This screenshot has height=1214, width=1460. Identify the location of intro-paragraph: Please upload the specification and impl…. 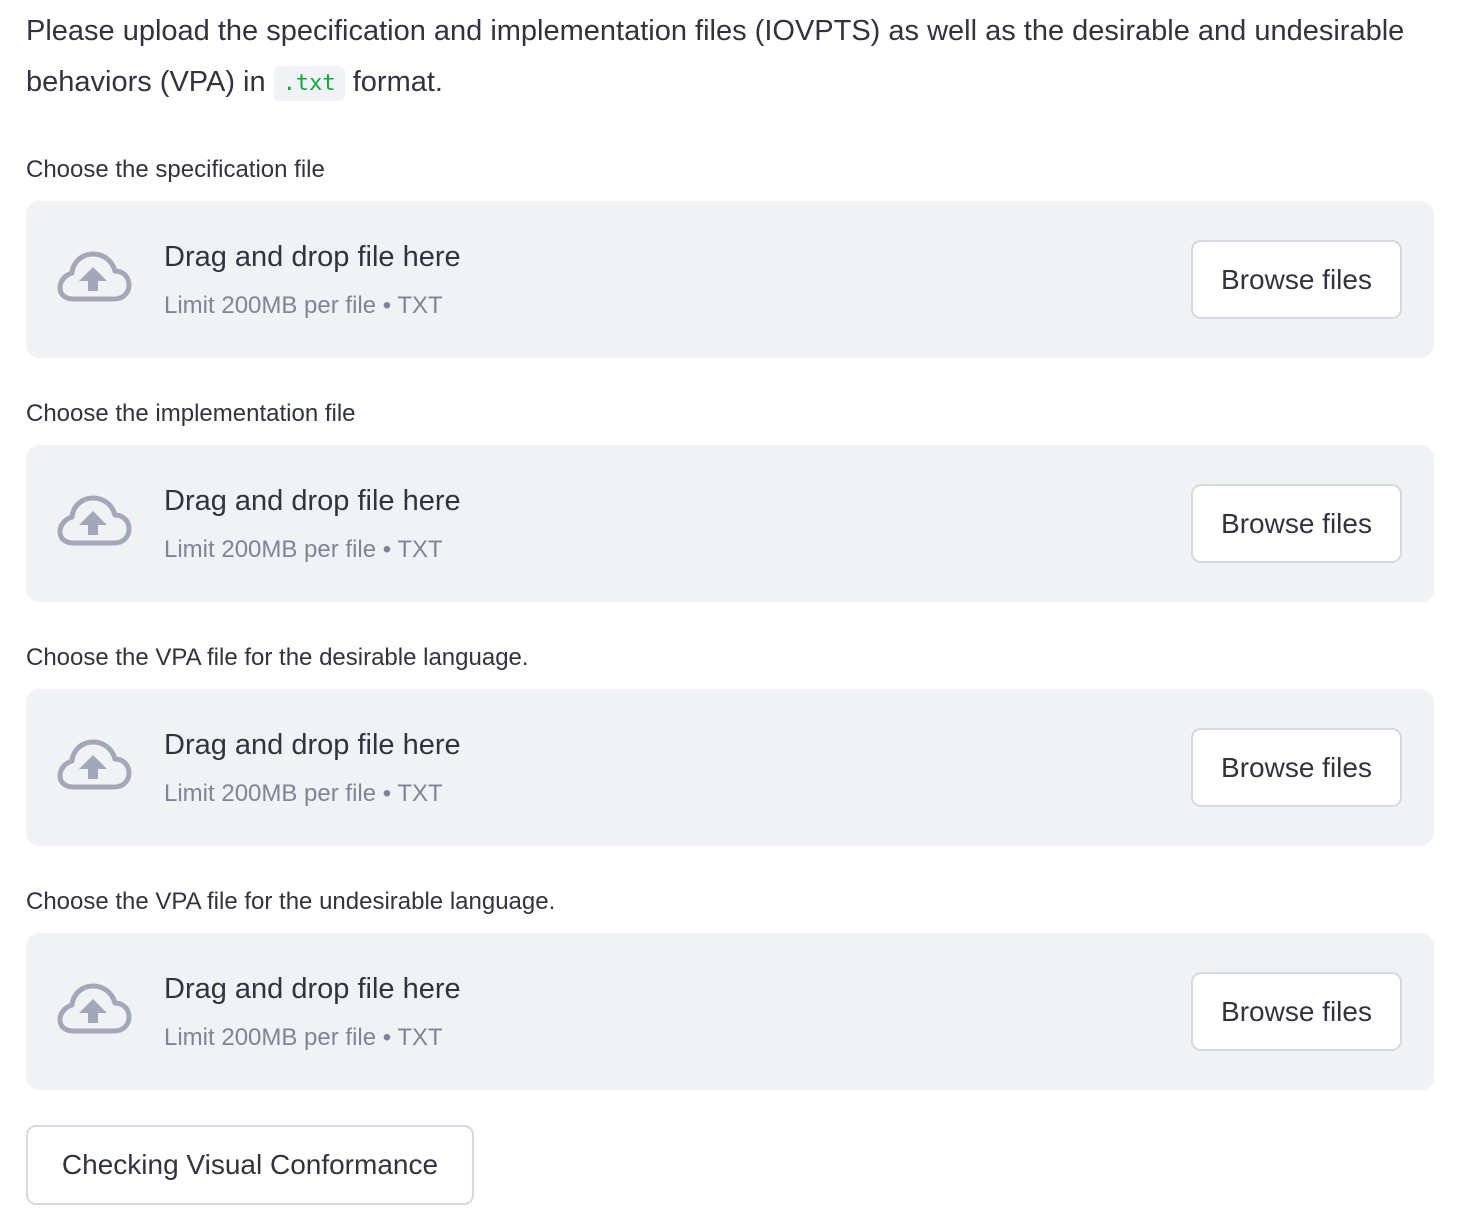
(730, 58).